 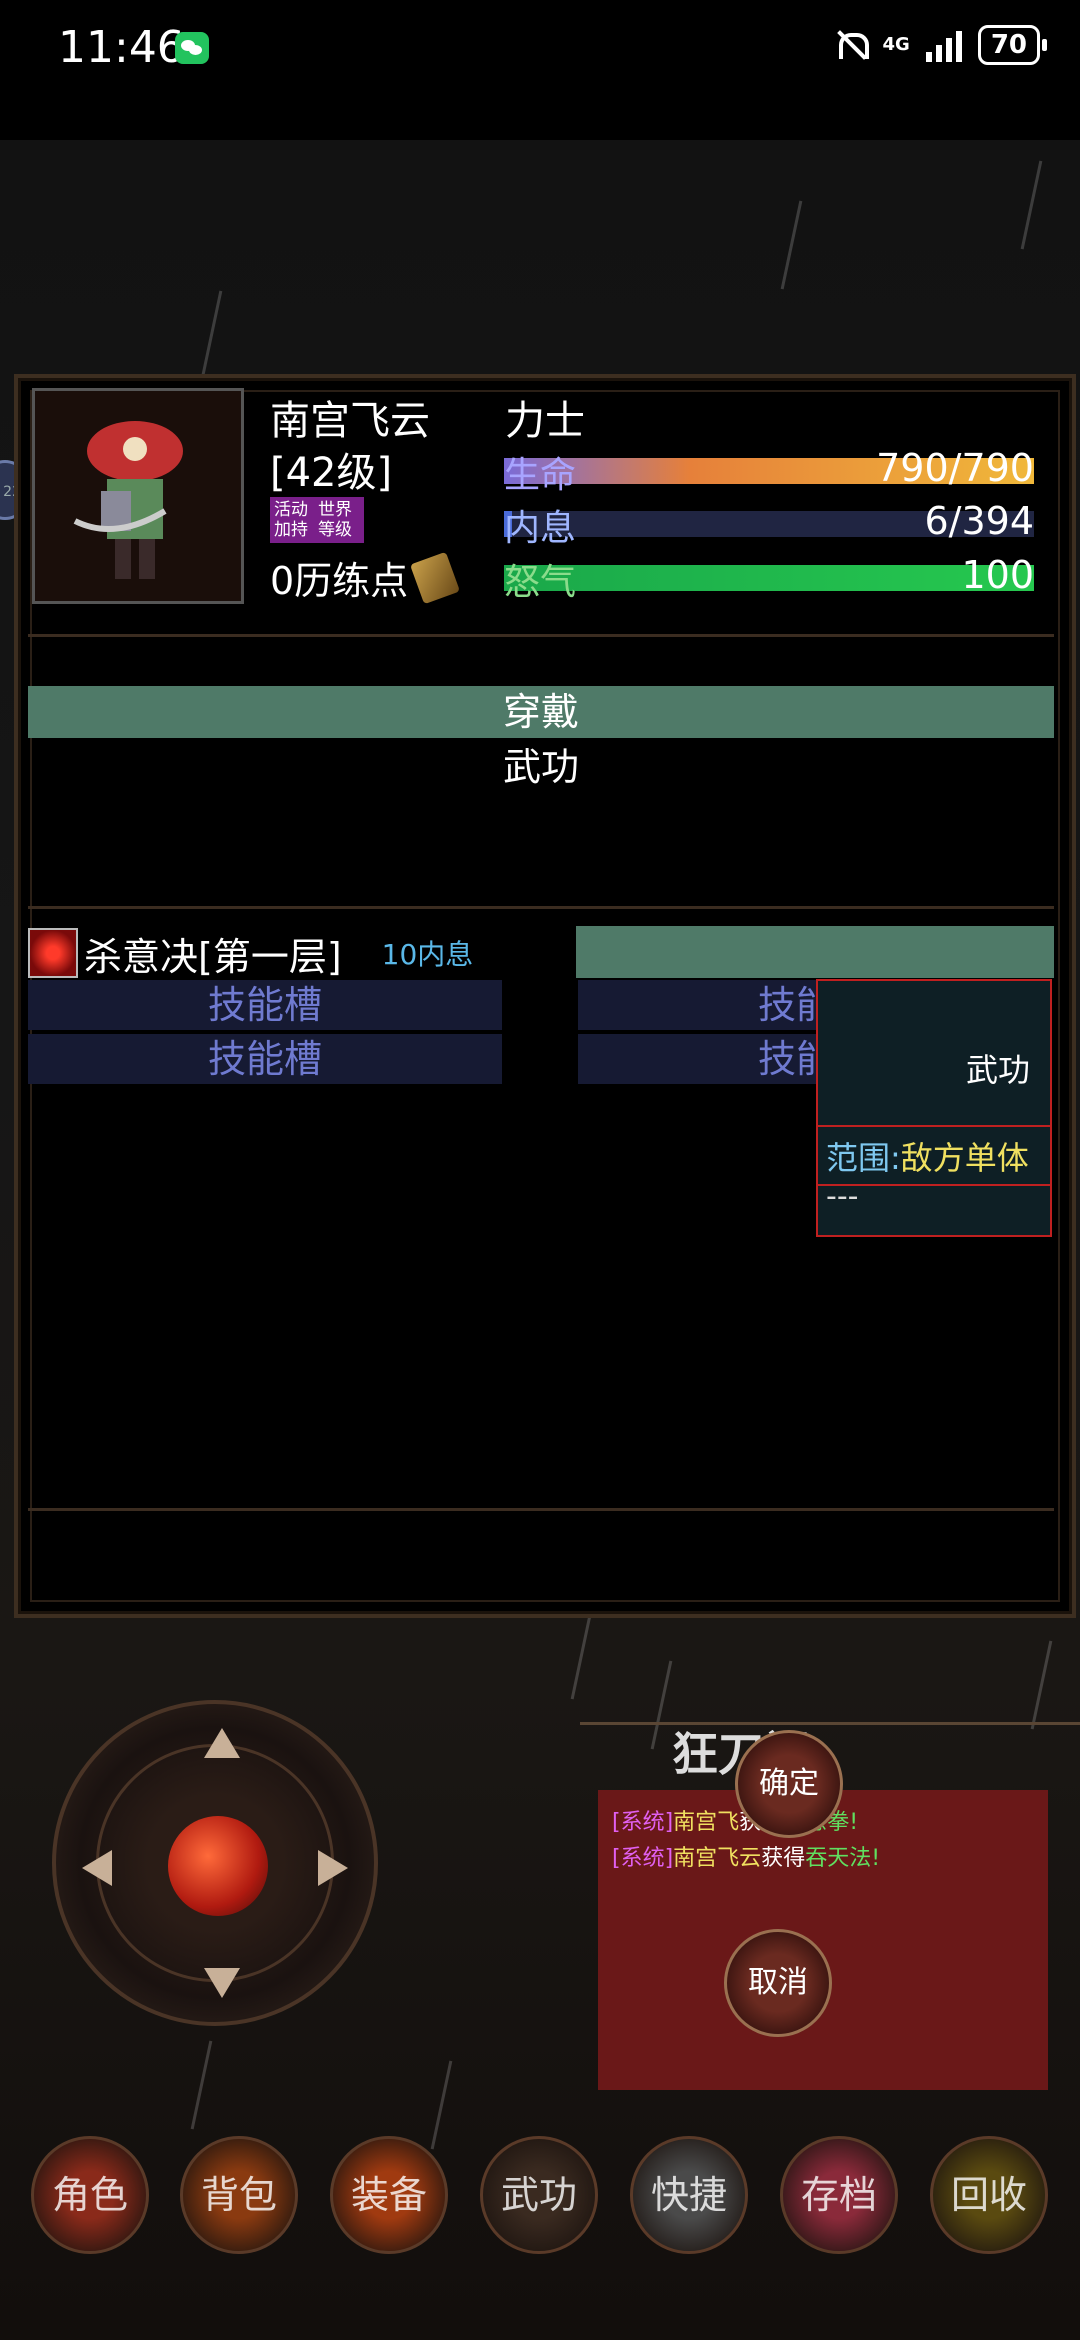 I want to click on arrow-up-icon, so click(x=222, y=1743).